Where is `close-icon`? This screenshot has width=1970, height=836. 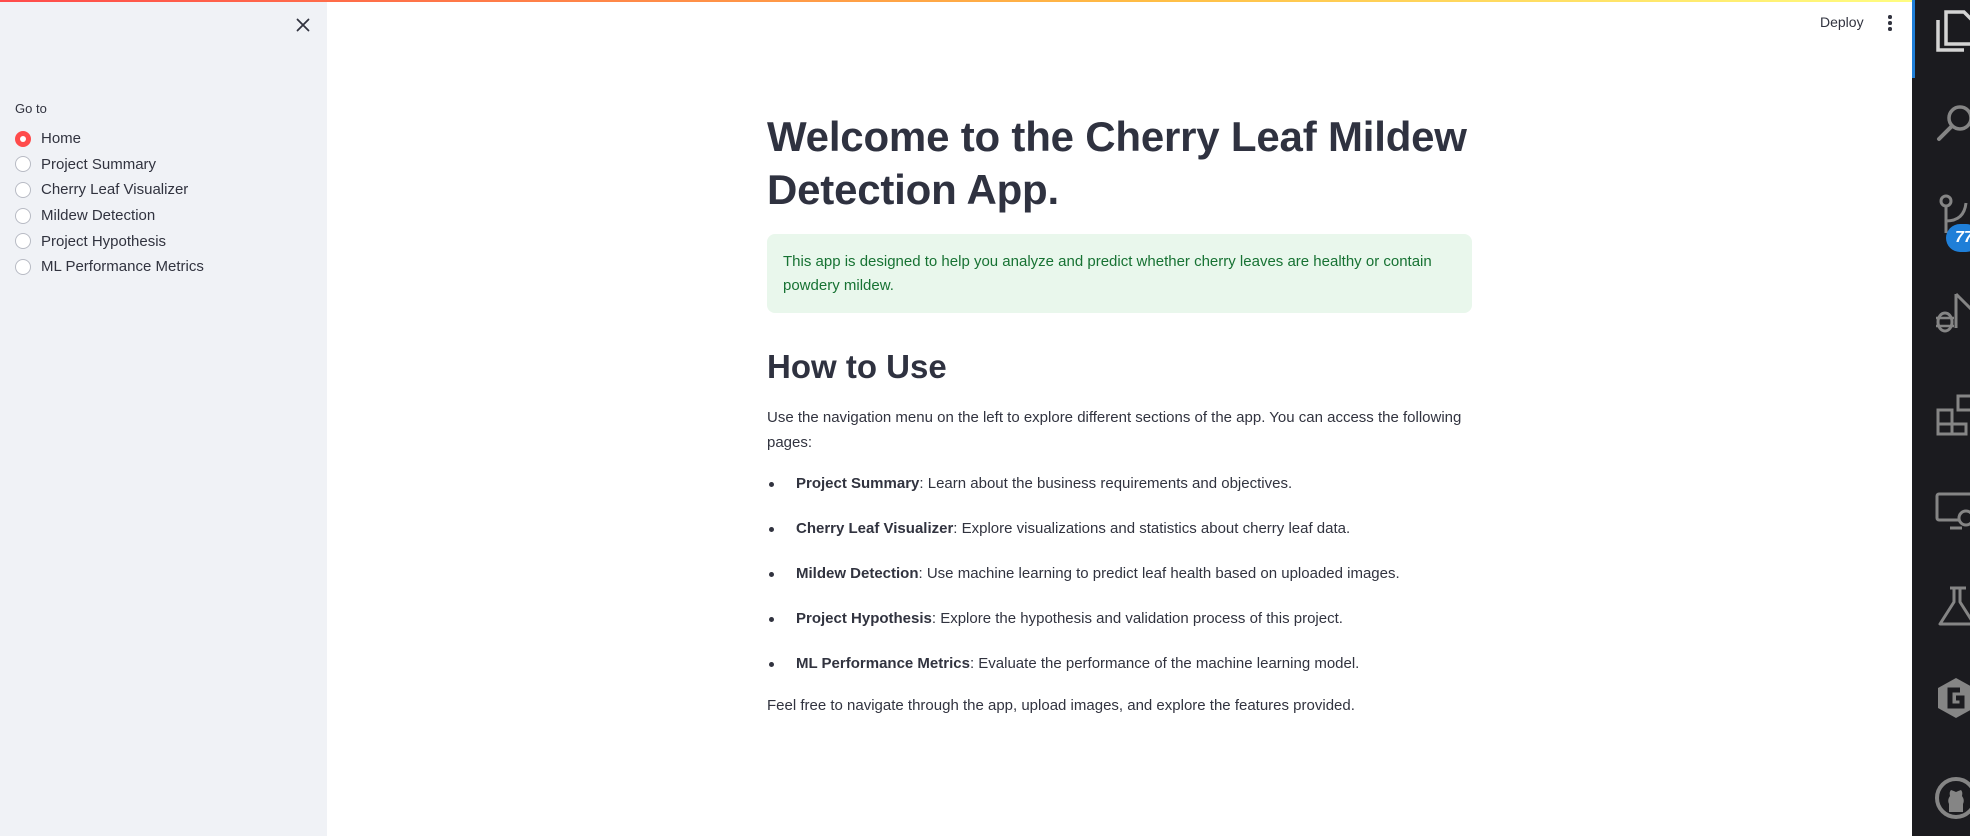 close-icon is located at coordinates (303, 25).